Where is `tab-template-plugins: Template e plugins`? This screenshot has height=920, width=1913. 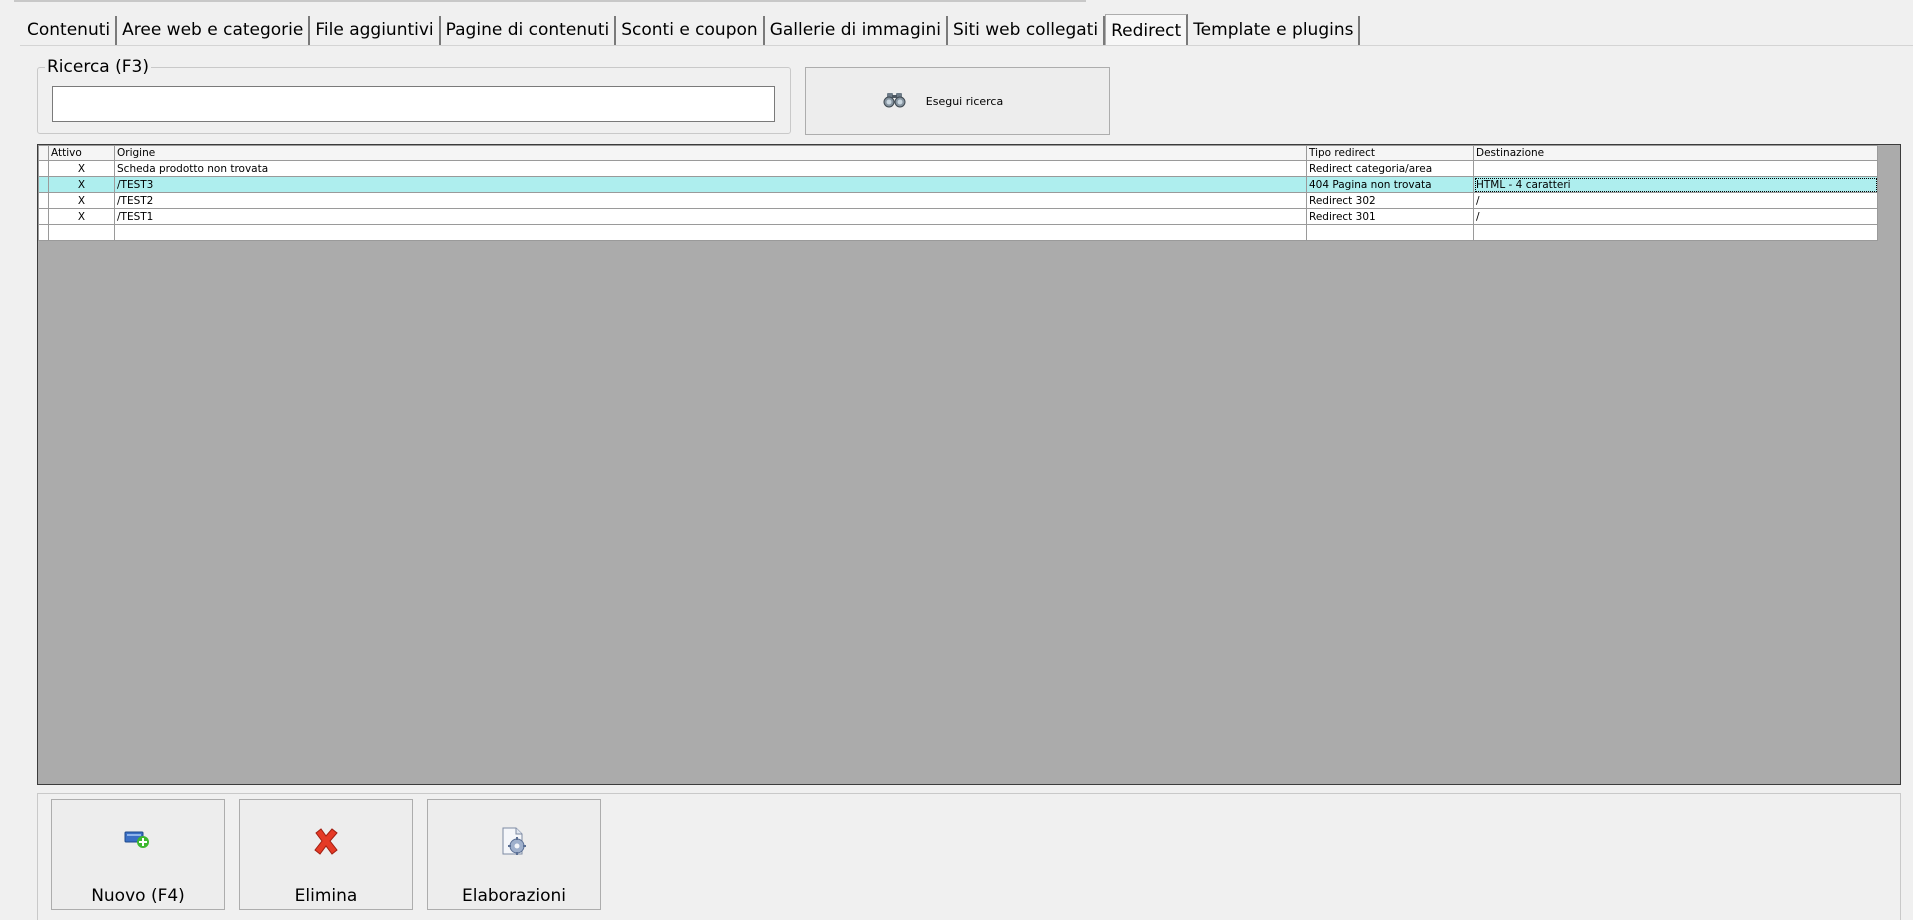
tab-template-plugins: Template e plugins is located at coordinates (1274, 30).